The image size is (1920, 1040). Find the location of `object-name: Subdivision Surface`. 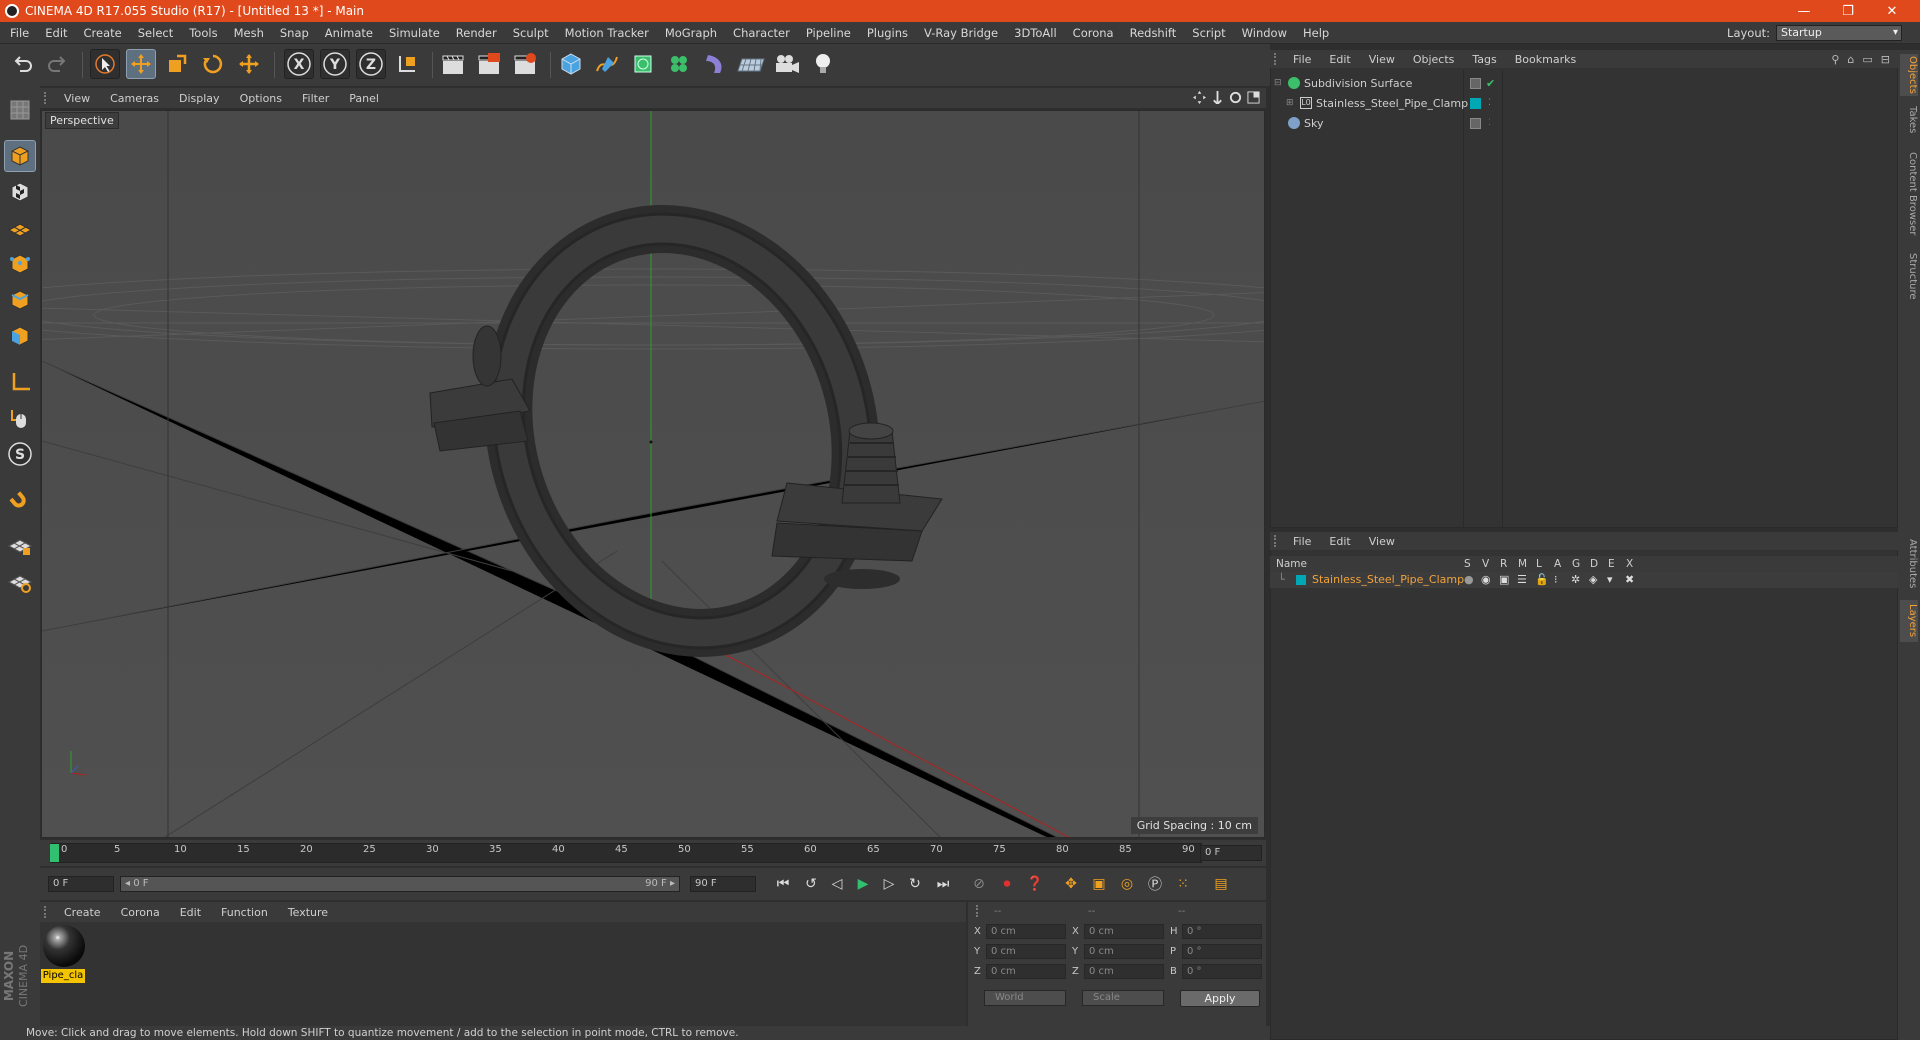

object-name: Subdivision Surface is located at coordinates (1358, 83).